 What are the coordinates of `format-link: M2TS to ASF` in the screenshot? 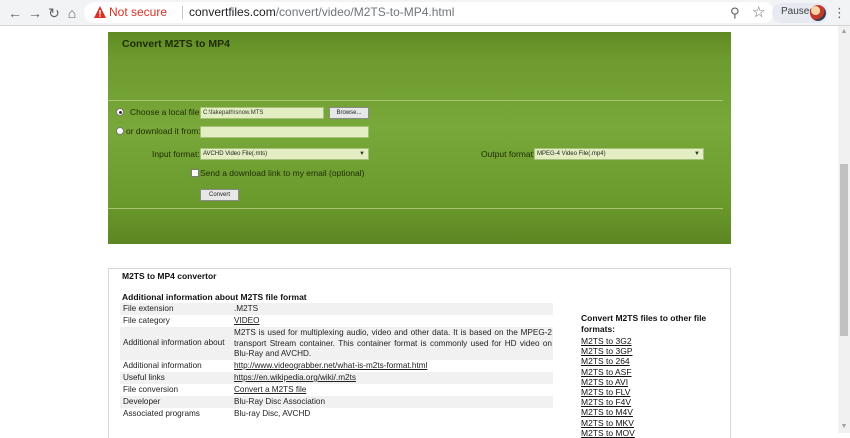 It's located at (608, 372).